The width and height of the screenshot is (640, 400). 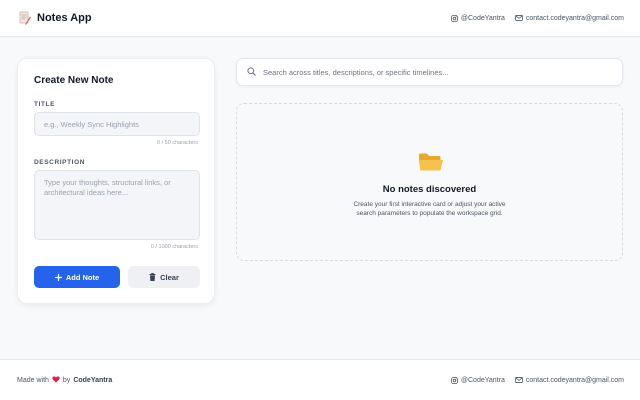 I want to click on app-title: Notes App, so click(x=64, y=18).